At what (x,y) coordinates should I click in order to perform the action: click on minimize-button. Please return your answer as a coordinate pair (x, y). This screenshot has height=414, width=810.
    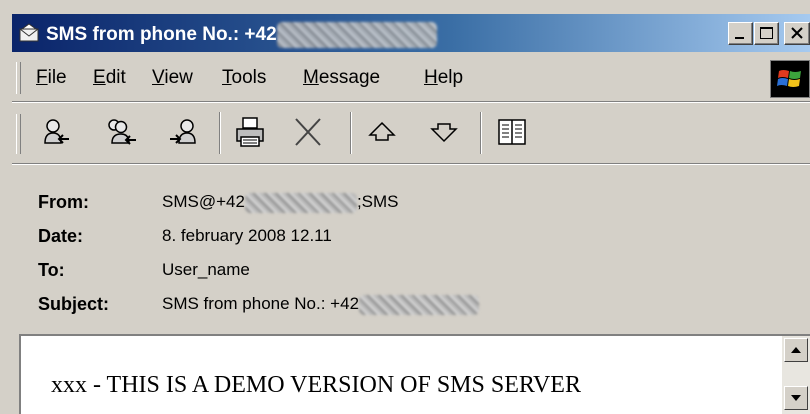
    Looking at the image, I should click on (740, 33).